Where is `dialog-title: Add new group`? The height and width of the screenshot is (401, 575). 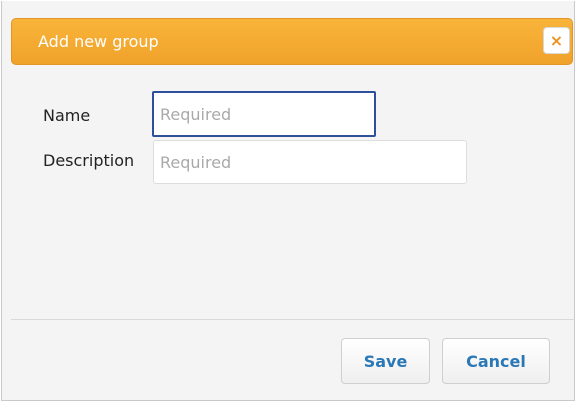
dialog-title: Add new group is located at coordinates (98, 41).